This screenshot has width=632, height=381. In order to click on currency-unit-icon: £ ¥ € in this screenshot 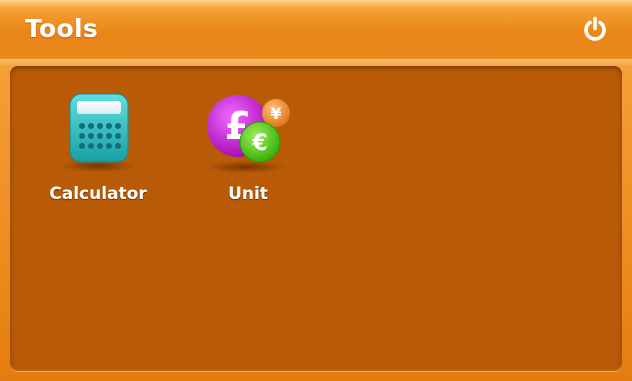, I will do `click(248, 134)`.